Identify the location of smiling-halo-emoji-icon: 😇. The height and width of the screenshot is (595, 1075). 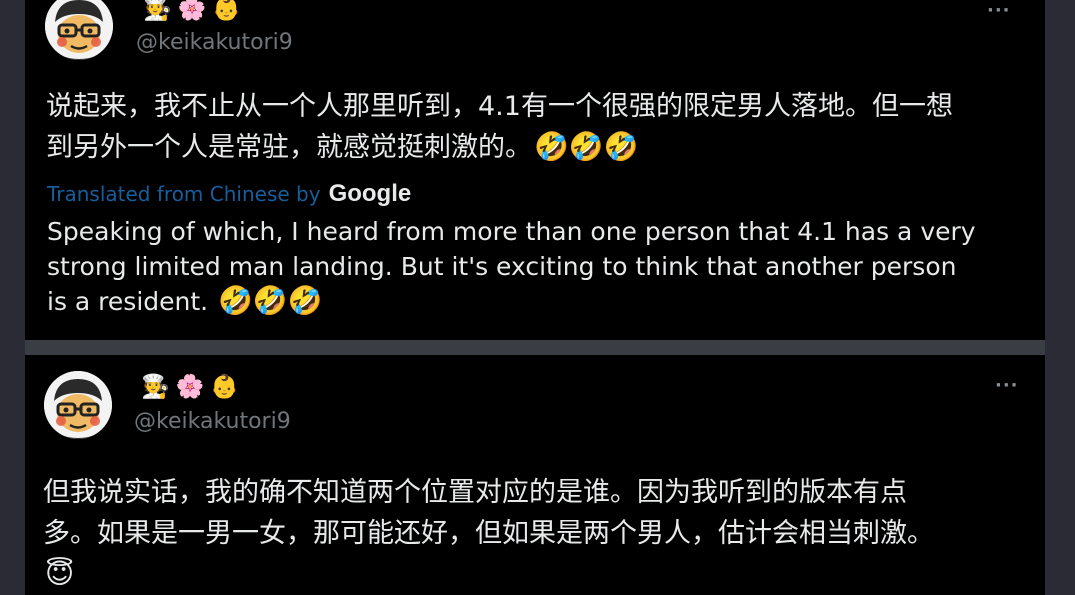
(60, 573).